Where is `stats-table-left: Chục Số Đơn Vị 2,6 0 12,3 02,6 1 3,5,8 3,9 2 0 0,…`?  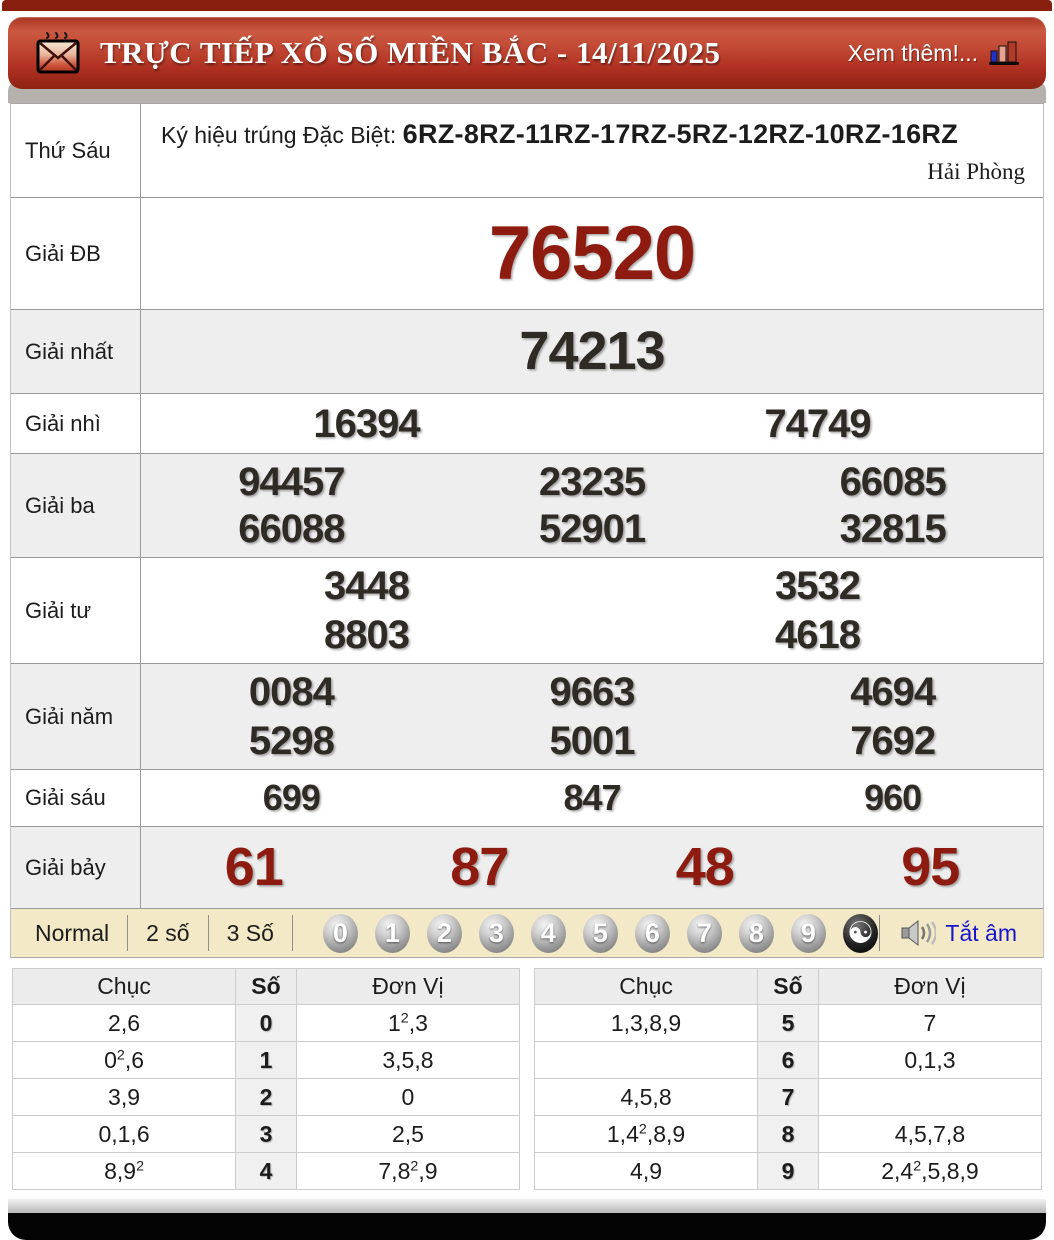
stats-table-left: Chục Số Đơn Vị 2,6 0 12,3 02,6 1 3,5,8 3,9 2 0 0,… is located at coordinates (266, 1079).